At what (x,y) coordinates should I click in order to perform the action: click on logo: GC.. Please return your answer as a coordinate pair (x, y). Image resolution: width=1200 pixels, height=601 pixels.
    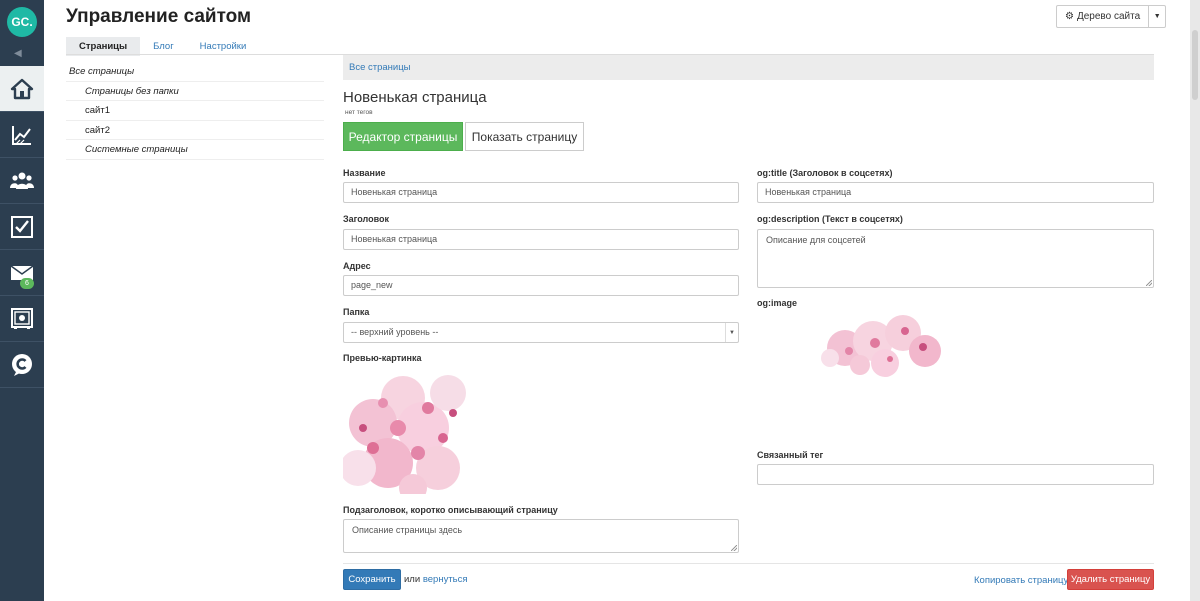
    Looking at the image, I should click on (22, 22).